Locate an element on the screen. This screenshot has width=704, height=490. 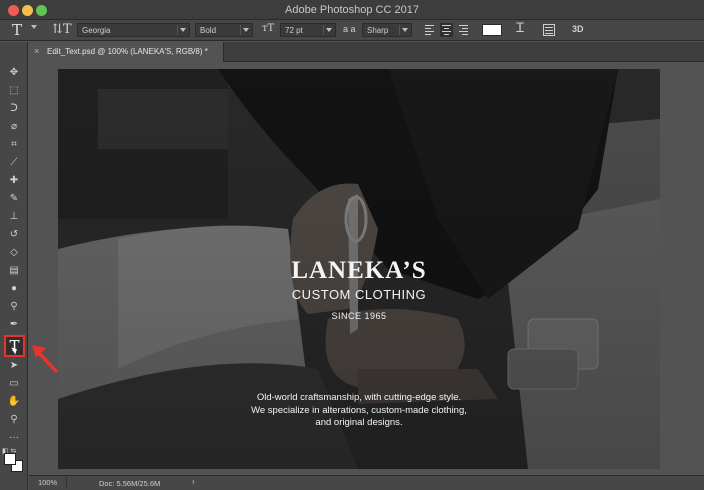
brand-tagline: CUSTOM CLOTHING is located at coordinates (359, 294).